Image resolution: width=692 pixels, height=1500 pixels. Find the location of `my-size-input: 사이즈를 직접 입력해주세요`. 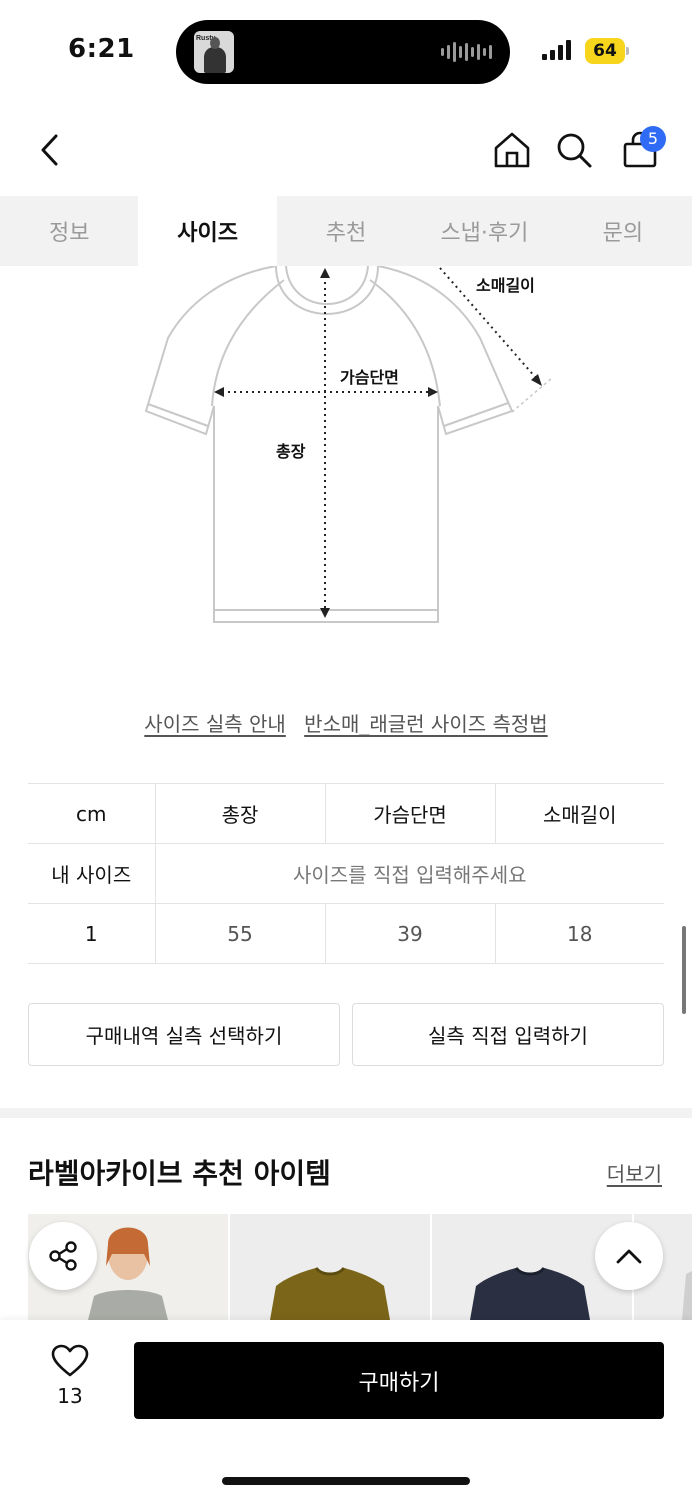

my-size-input: 사이즈를 직접 입력해주세요 is located at coordinates (409, 873).